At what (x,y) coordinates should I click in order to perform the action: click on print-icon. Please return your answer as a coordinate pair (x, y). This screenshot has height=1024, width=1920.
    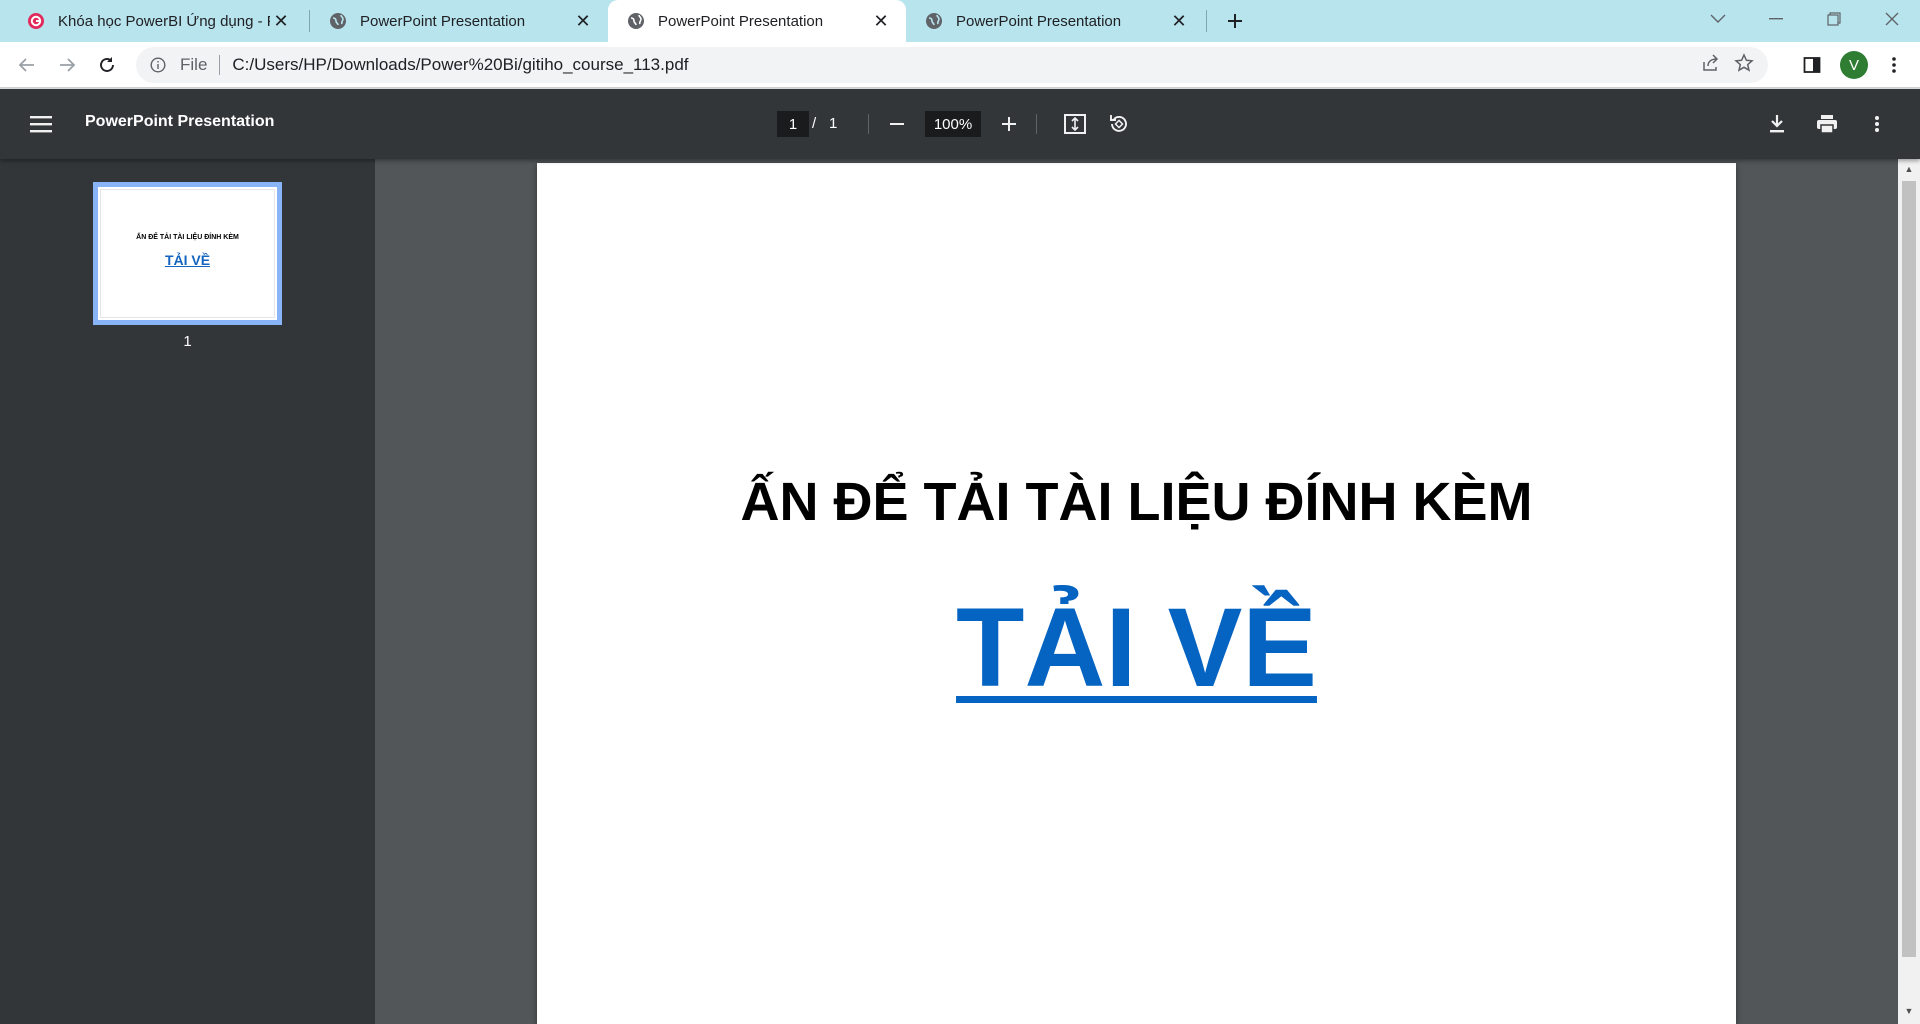
    Looking at the image, I should click on (1827, 124).